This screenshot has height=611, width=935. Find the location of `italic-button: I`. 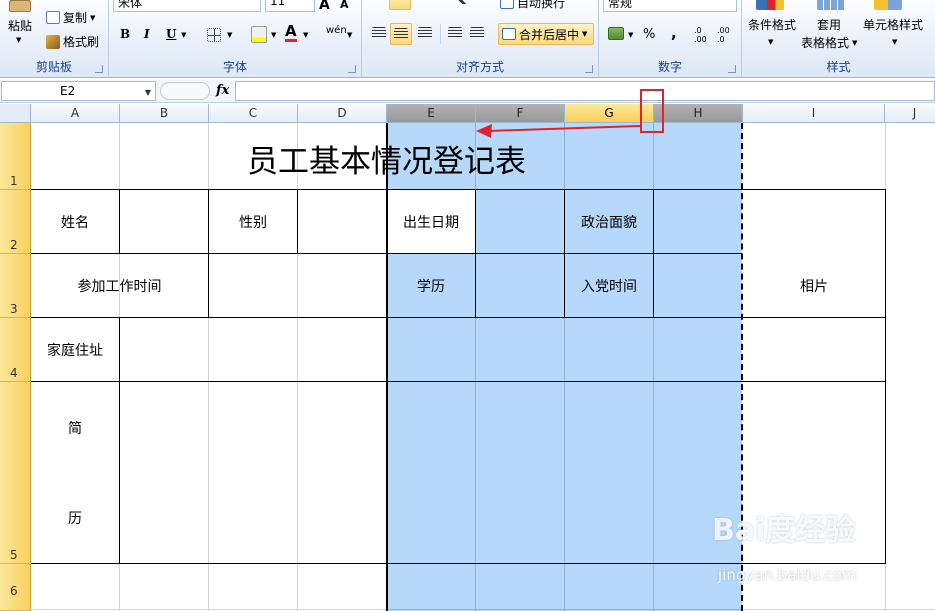

italic-button: I is located at coordinates (147, 34).